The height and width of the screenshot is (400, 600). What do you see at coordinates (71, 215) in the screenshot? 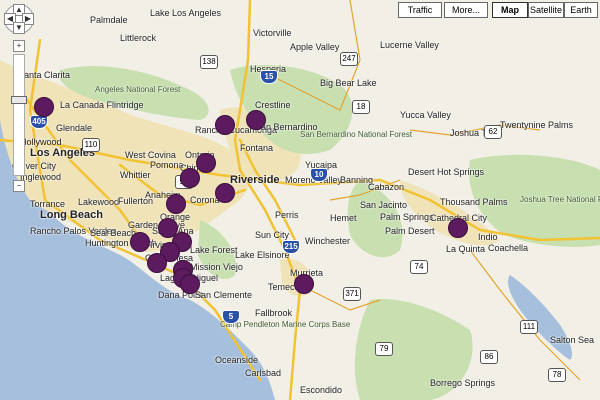
I see `label-long-beach: Long Beach` at bounding box center [71, 215].